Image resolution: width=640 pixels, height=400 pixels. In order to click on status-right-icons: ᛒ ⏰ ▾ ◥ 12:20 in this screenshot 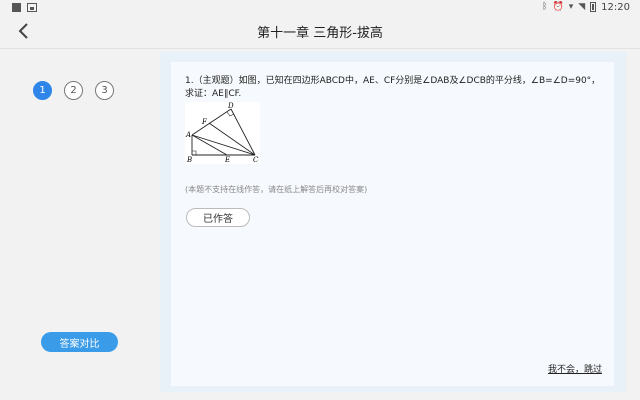, I will do `click(586, 7)`.